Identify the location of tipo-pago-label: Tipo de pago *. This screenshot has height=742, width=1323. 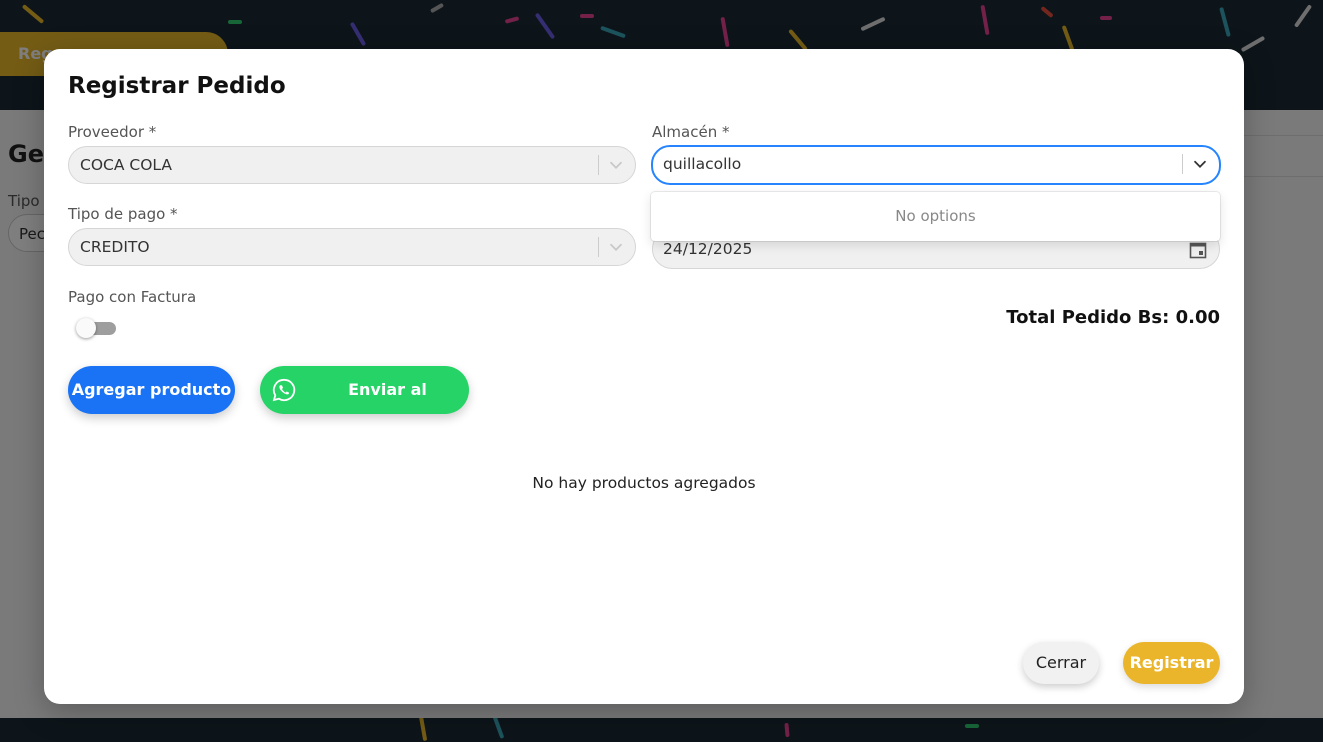
(123, 214).